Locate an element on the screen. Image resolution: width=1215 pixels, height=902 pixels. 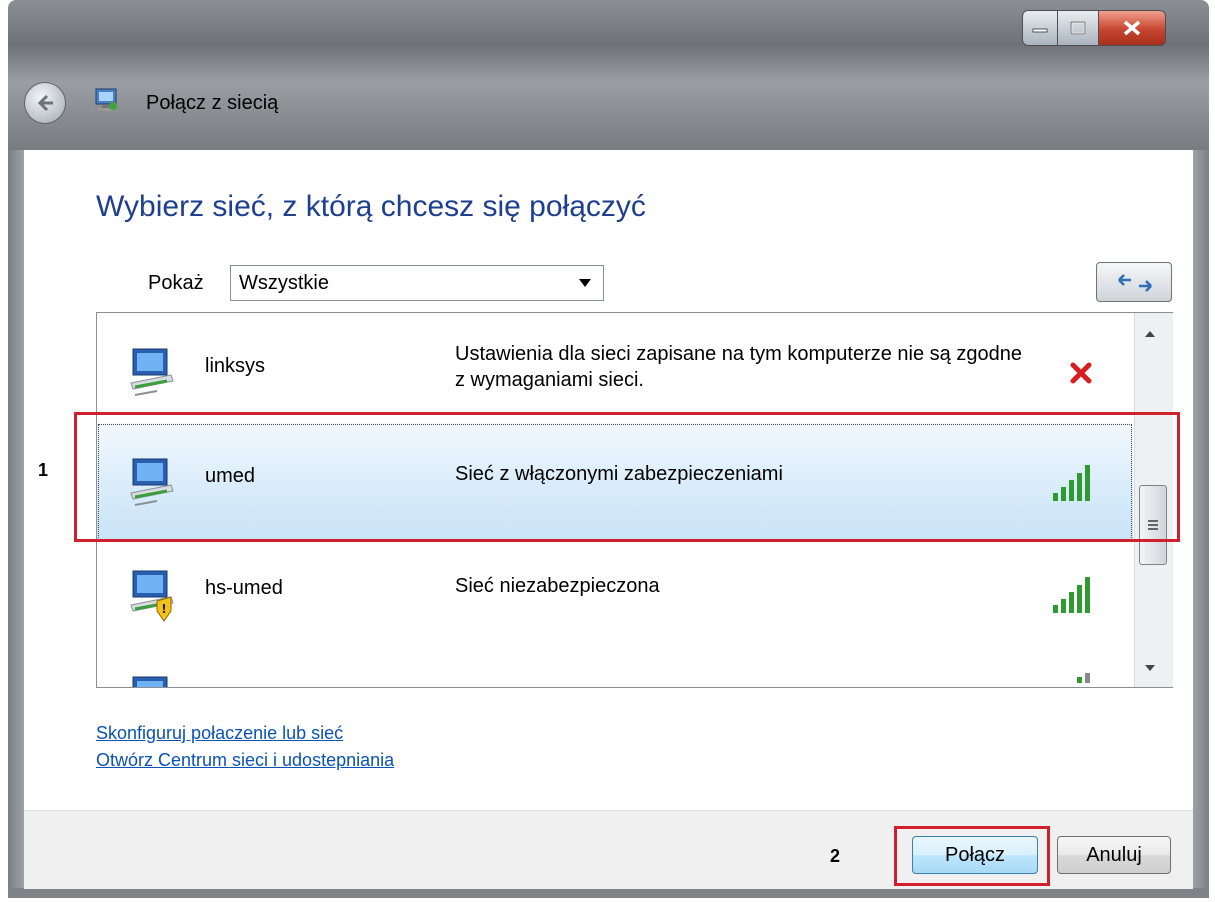
annotation-number-2: 2 is located at coordinates (835, 856).